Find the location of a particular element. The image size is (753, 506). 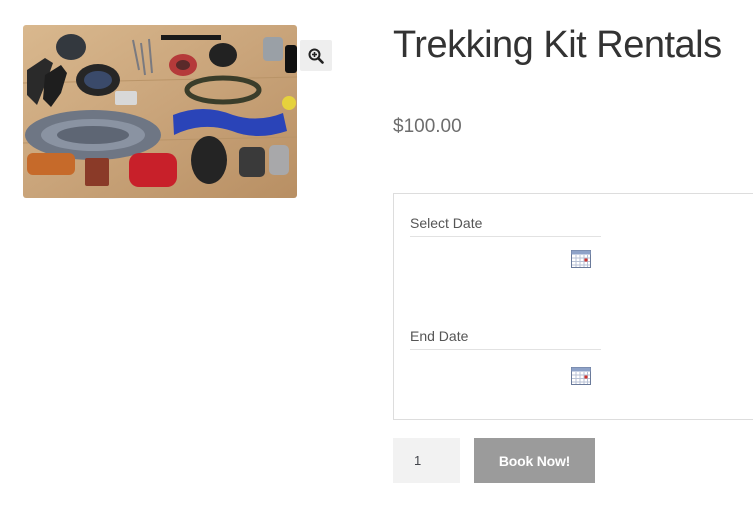

product-image is located at coordinates (160, 111).